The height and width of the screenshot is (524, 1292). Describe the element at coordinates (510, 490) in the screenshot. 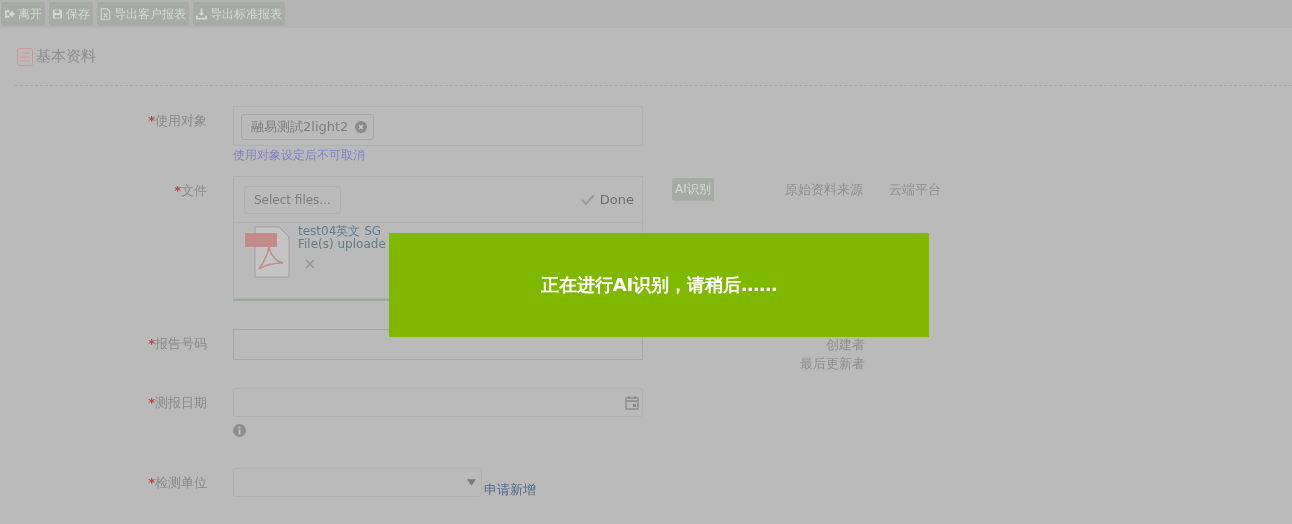

I see `apply-link: 申请新增` at that location.